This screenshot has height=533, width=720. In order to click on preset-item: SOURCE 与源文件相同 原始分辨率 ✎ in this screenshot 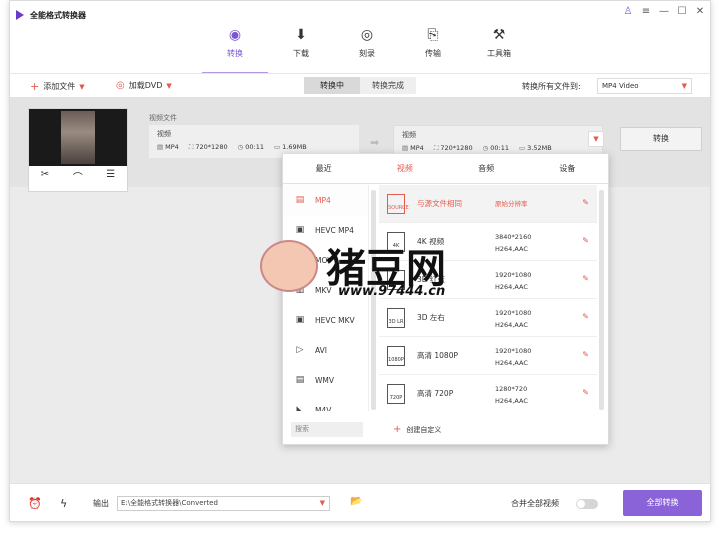, I will do `click(488, 204)`.